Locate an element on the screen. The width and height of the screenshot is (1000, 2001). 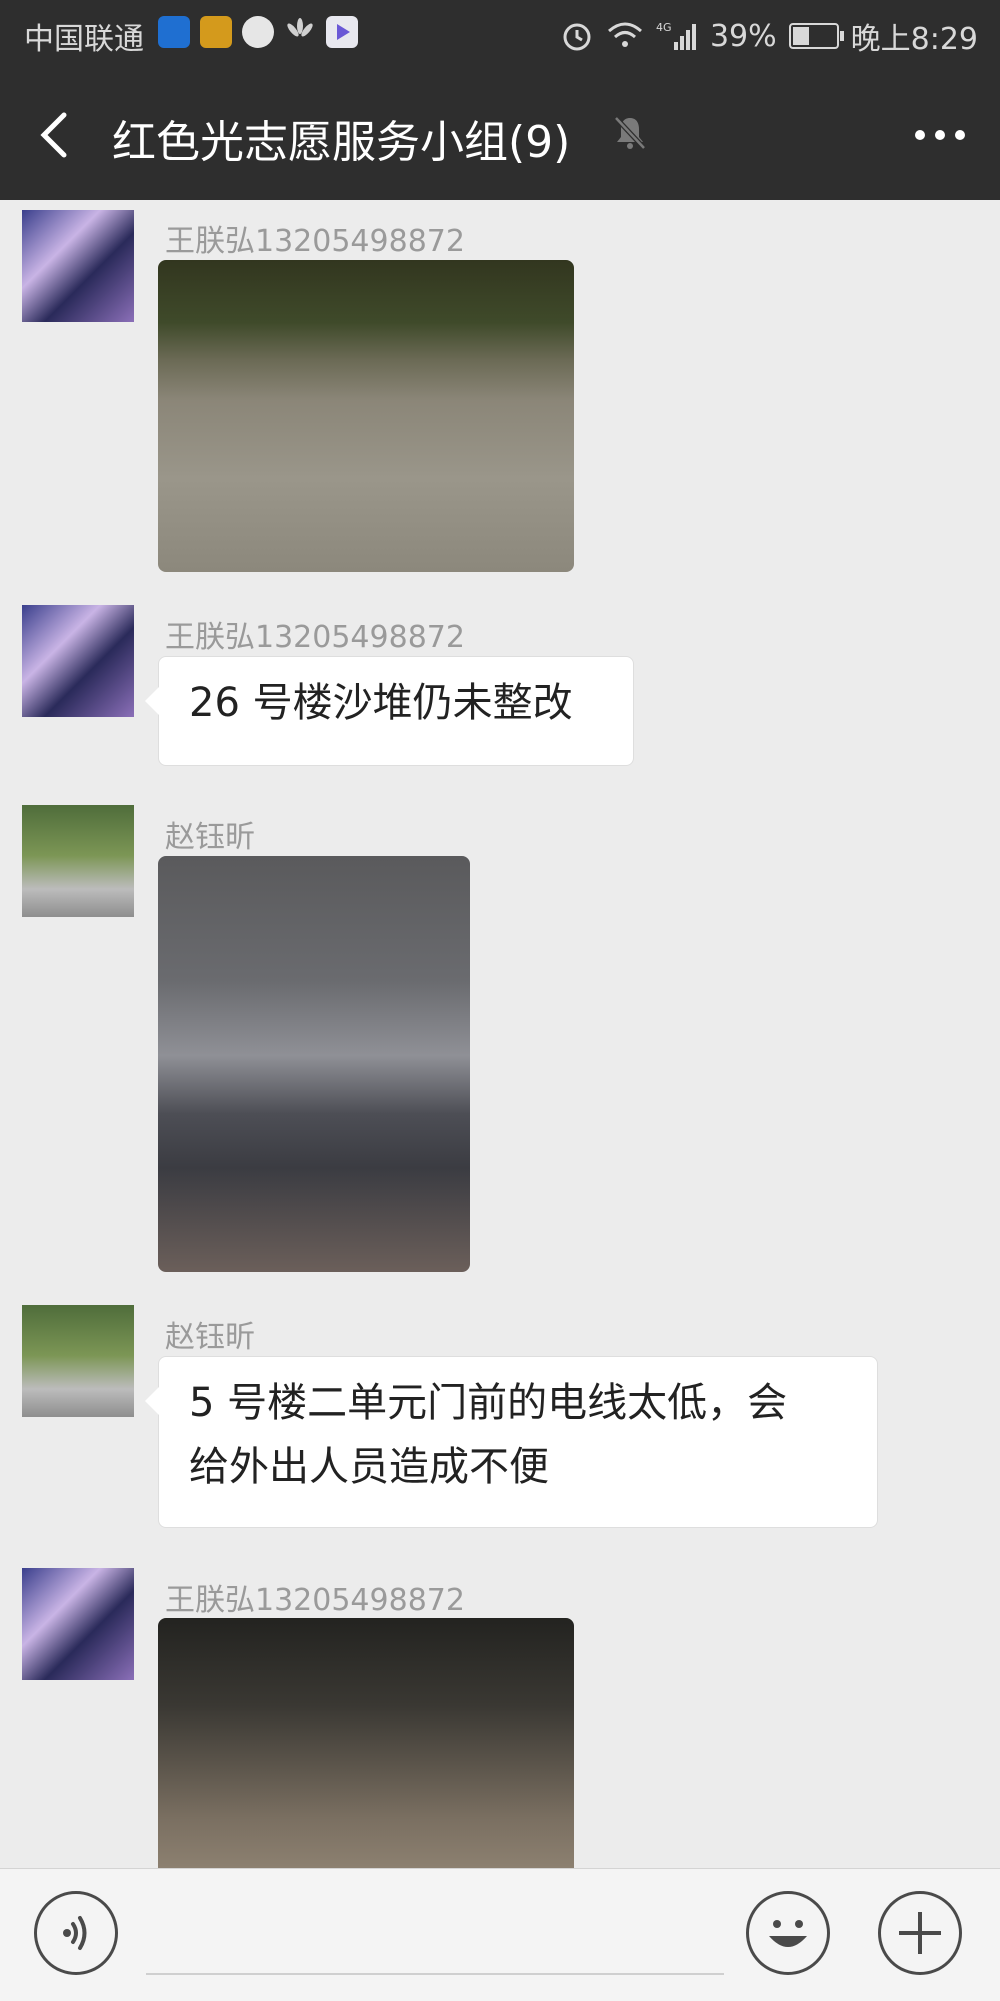
status-app-icons is located at coordinates (258, 32).